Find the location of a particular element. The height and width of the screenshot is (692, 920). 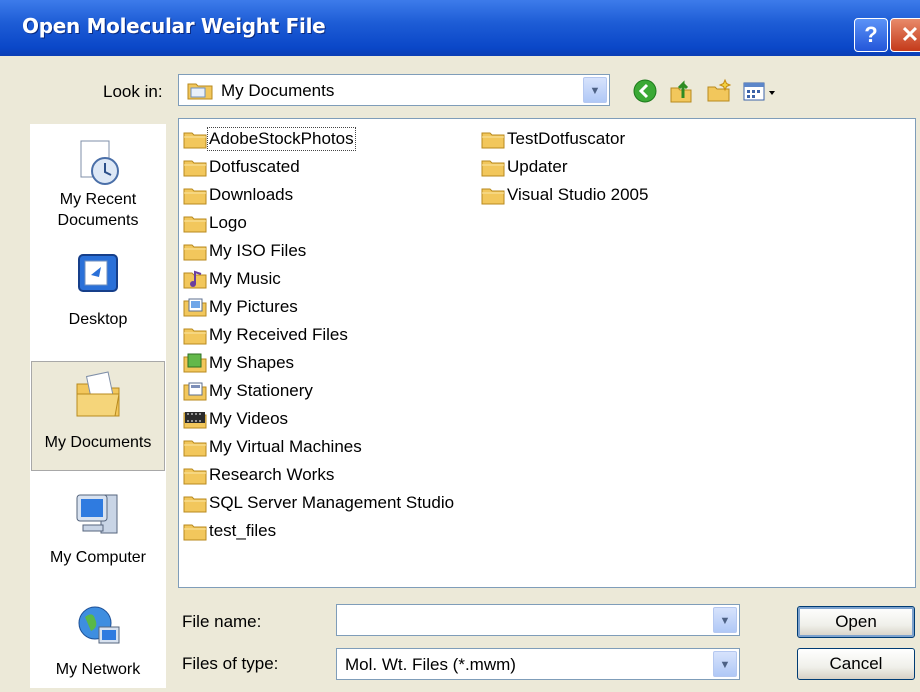

place-label: My Documents is located at coordinates (98, 442).